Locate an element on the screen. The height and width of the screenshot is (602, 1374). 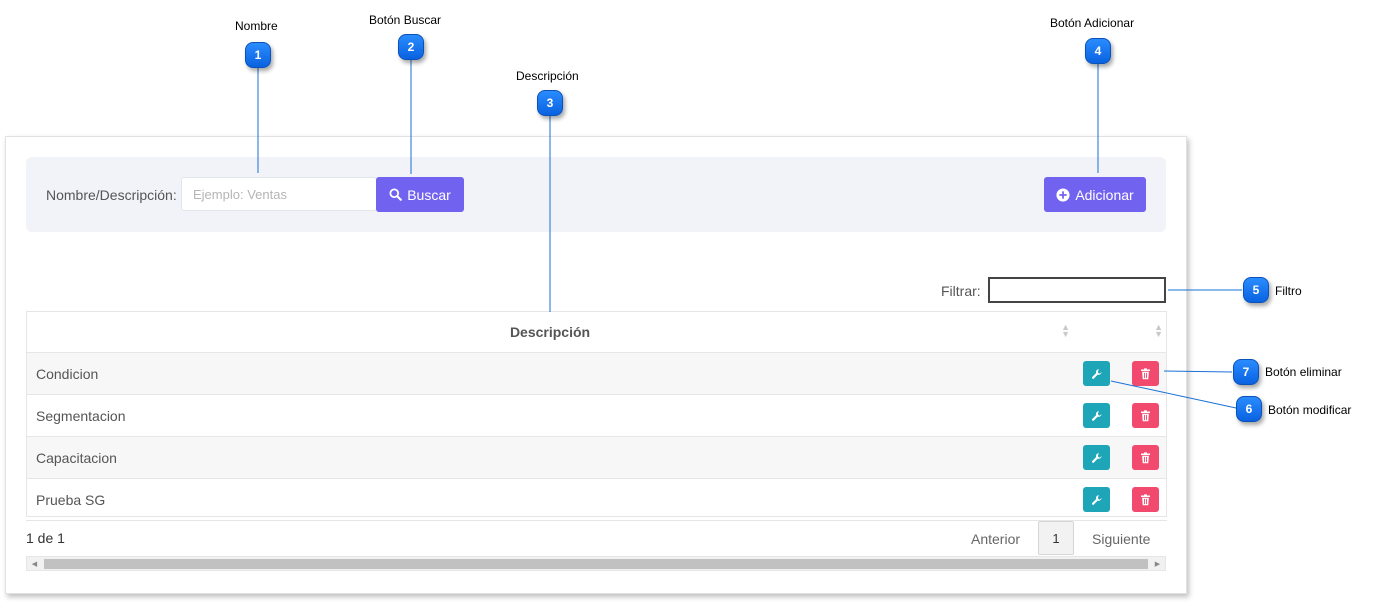
callout-badge-3: 3 is located at coordinates (550, 103).